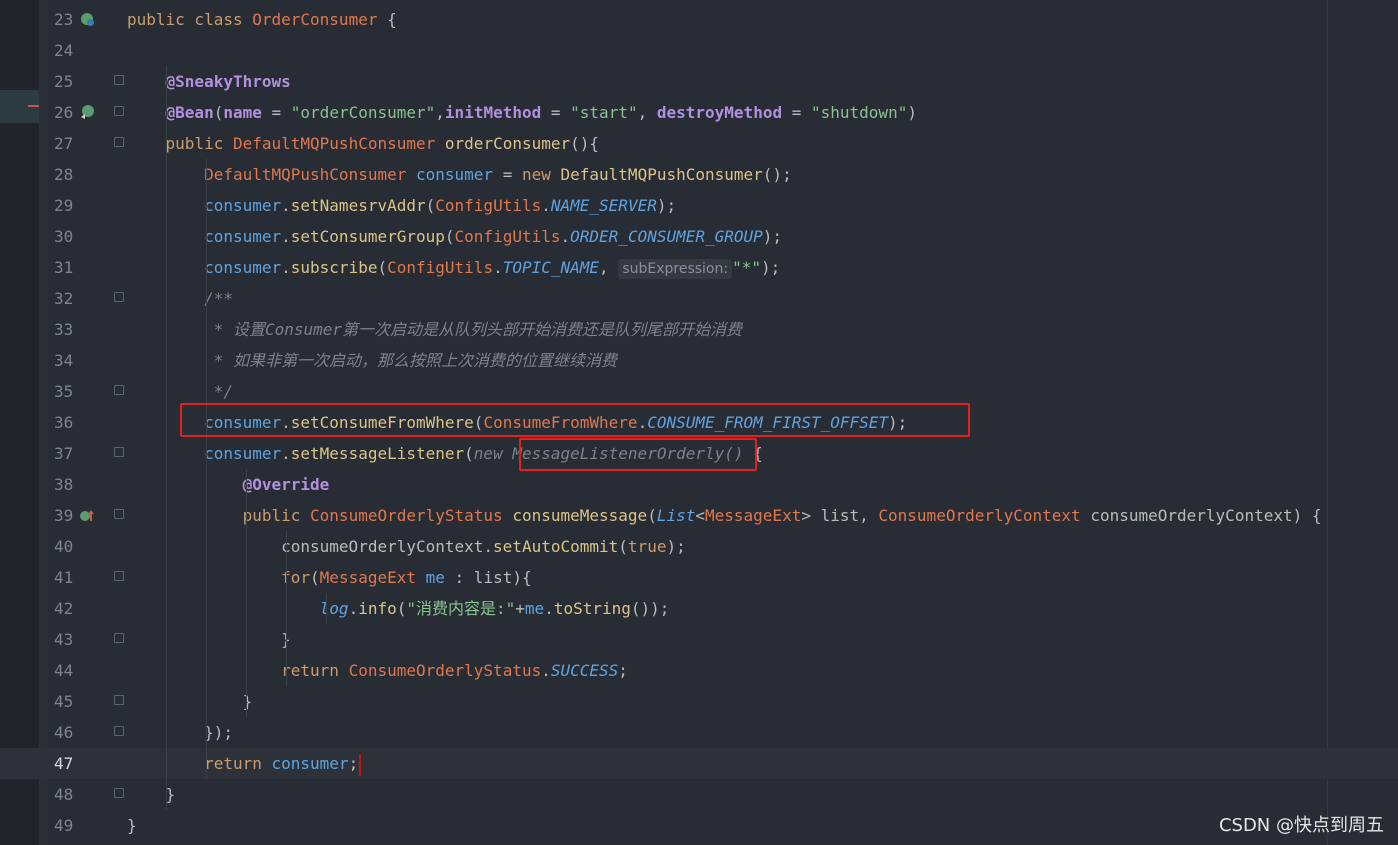 The image size is (1398, 845). Describe the element at coordinates (66, 81) in the screenshot. I see `line-number: 25` at that location.